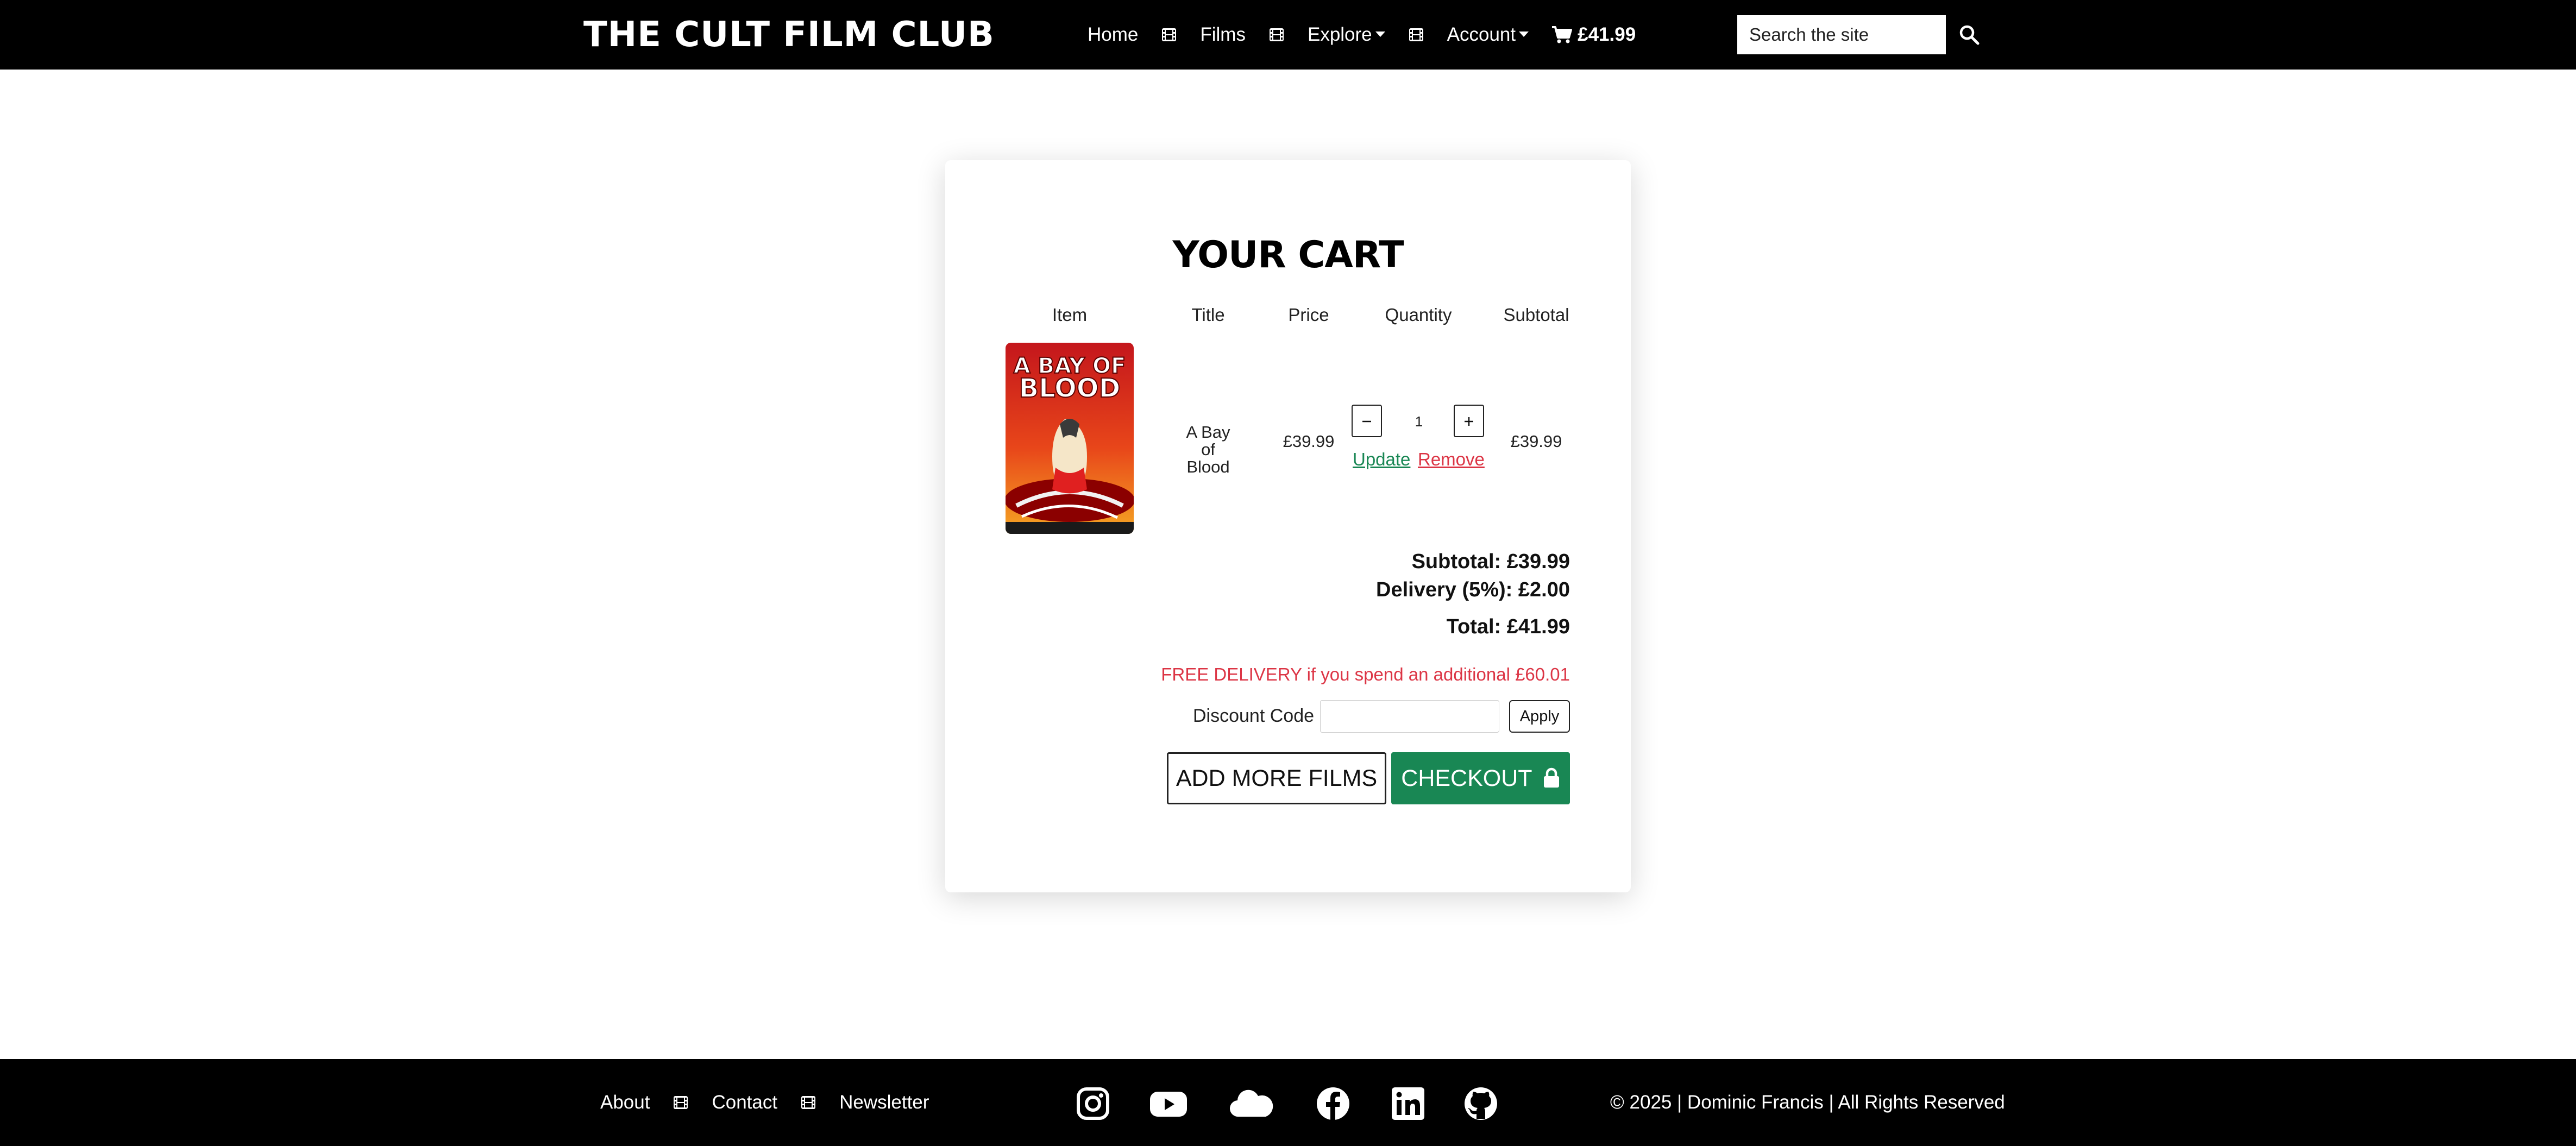  I want to click on nav-cart-total: £41.99, so click(1607, 34).